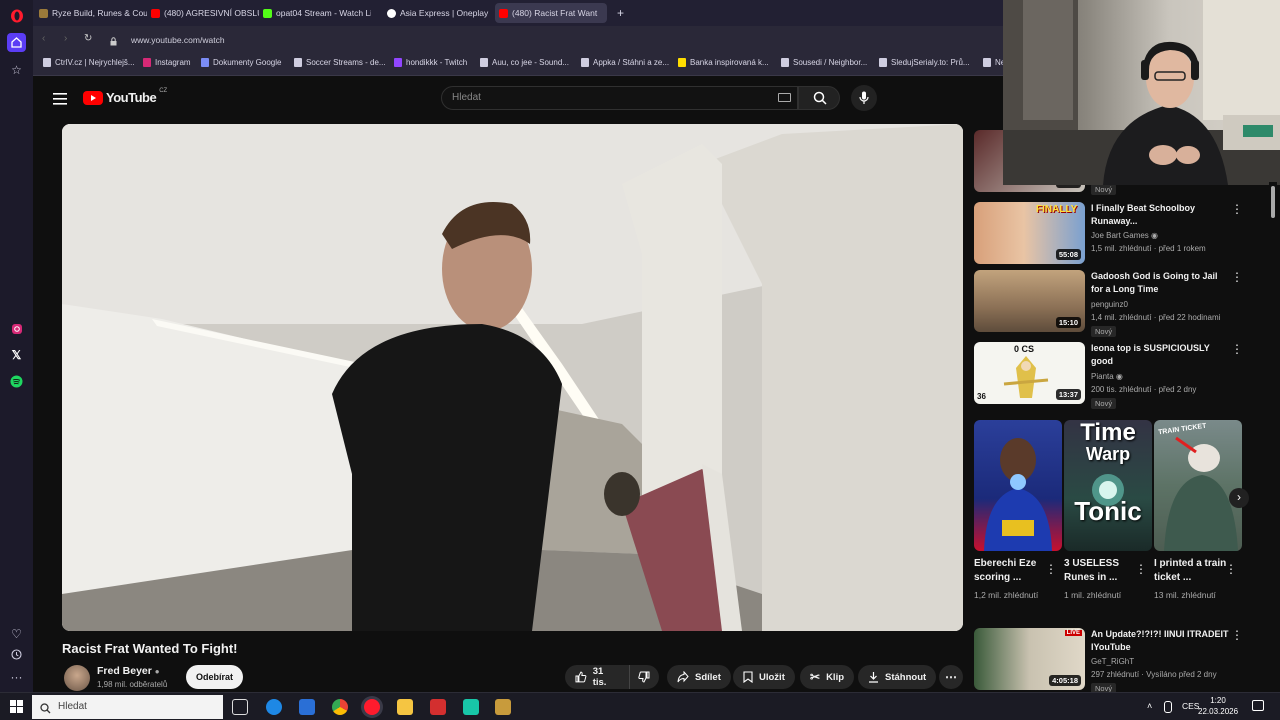 This screenshot has height=720, width=1280. What do you see at coordinates (1168, 707) in the screenshot?
I see `microphone-tray-icon` at bounding box center [1168, 707].